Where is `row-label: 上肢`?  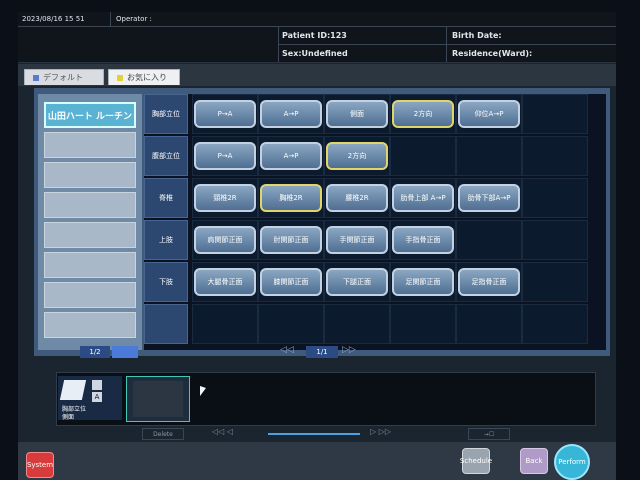 row-label: 上肢 is located at coordinates (166, 240).